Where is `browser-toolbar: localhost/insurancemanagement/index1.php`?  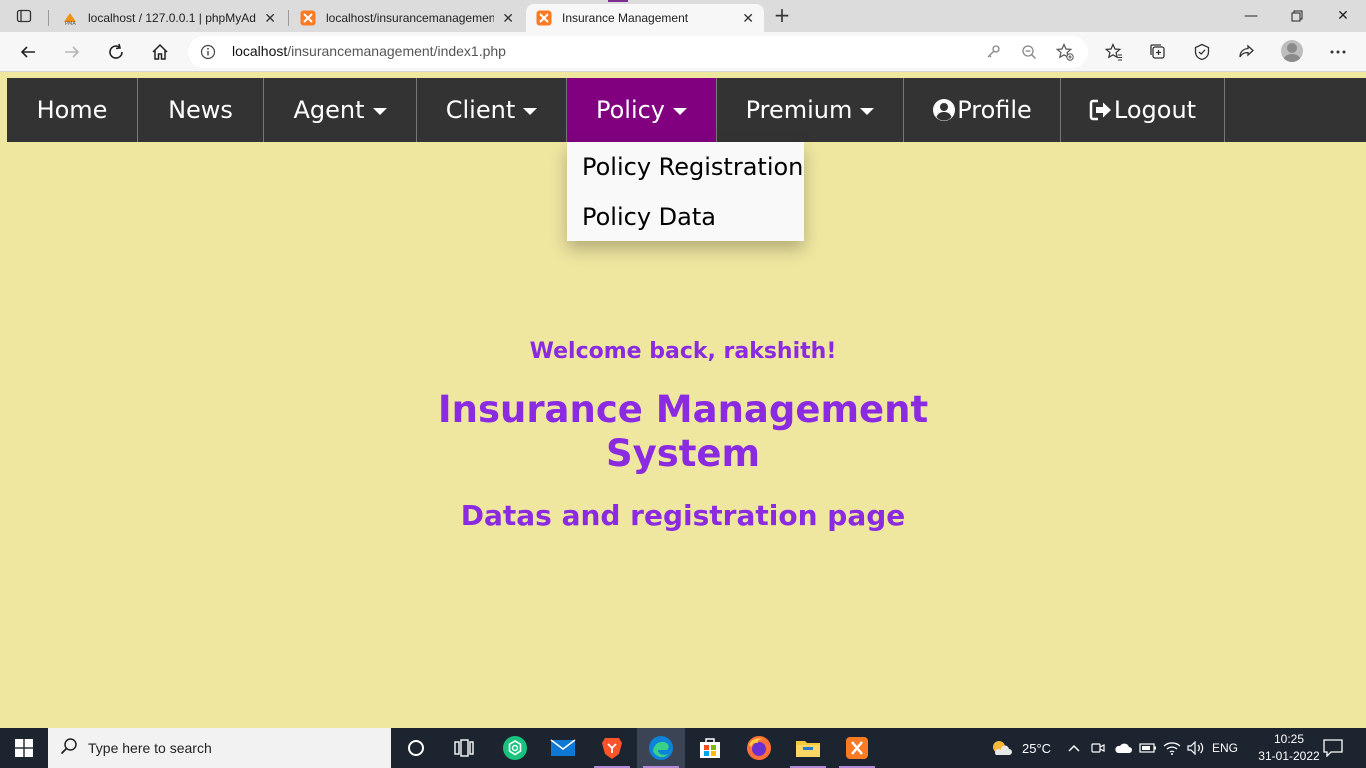 browser-toolbar: localhost/insurancemanagement/index1.php is located at coordinates (683, 52).